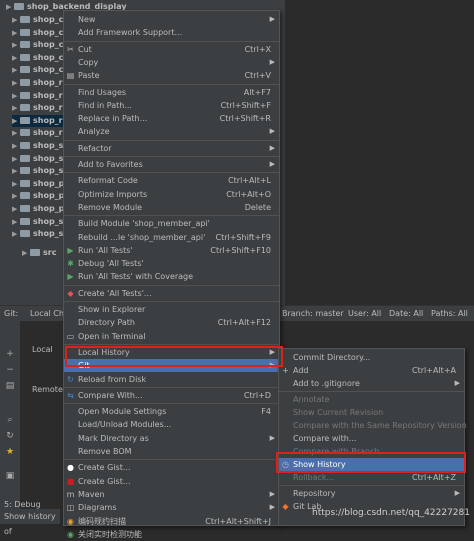 The height and width of the screenshot is (541, 474). I want to click on menu-item-compare-with-the-same-repository-version: Compare with the Same Repository Version, so click(373, 425).